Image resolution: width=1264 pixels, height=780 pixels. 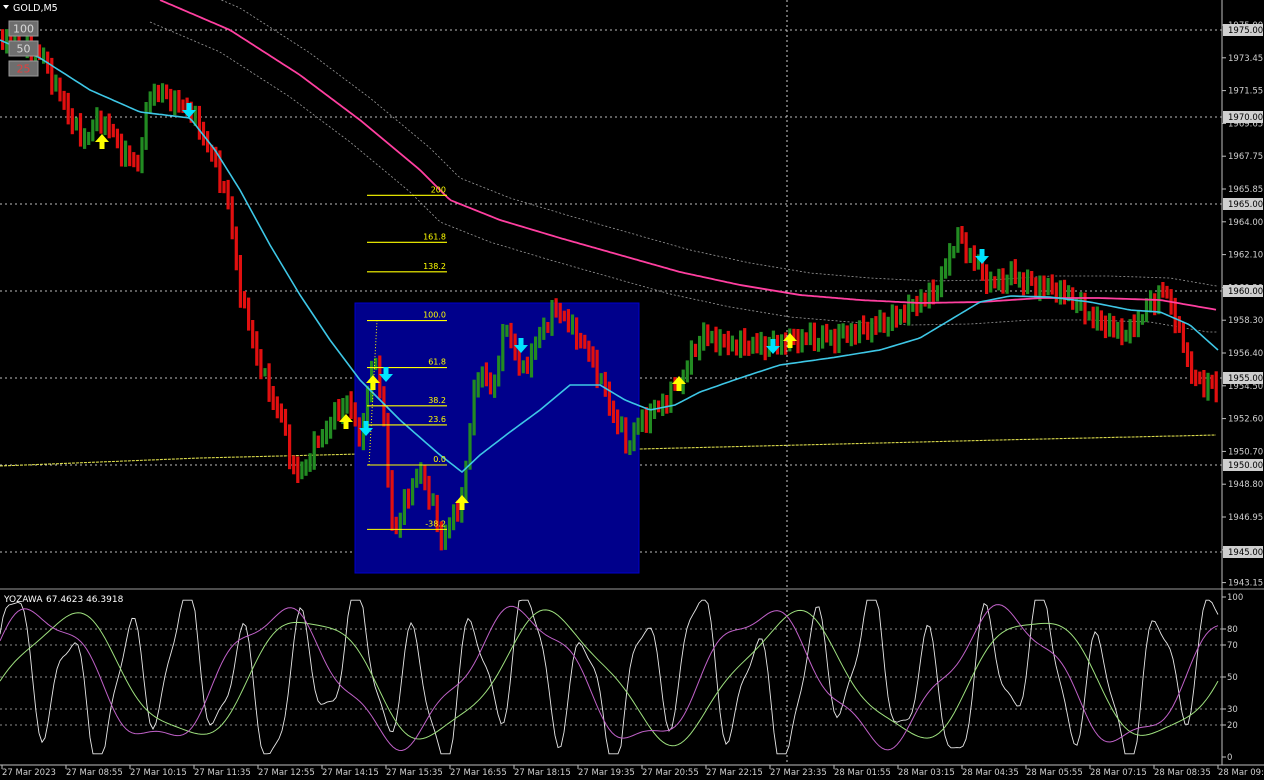 What do you see at coordinates (434, 266) in the screenshot?
I see `fib-level-label: 138.2` at bounding box center [434, 266].